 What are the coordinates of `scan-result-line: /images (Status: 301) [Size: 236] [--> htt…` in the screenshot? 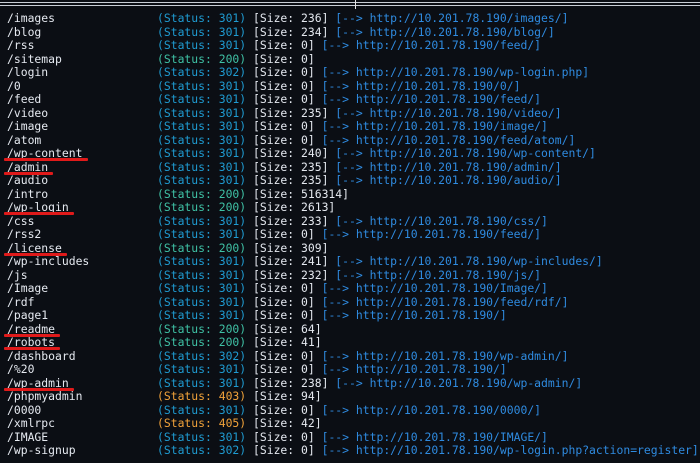 It's located at (353, 18).